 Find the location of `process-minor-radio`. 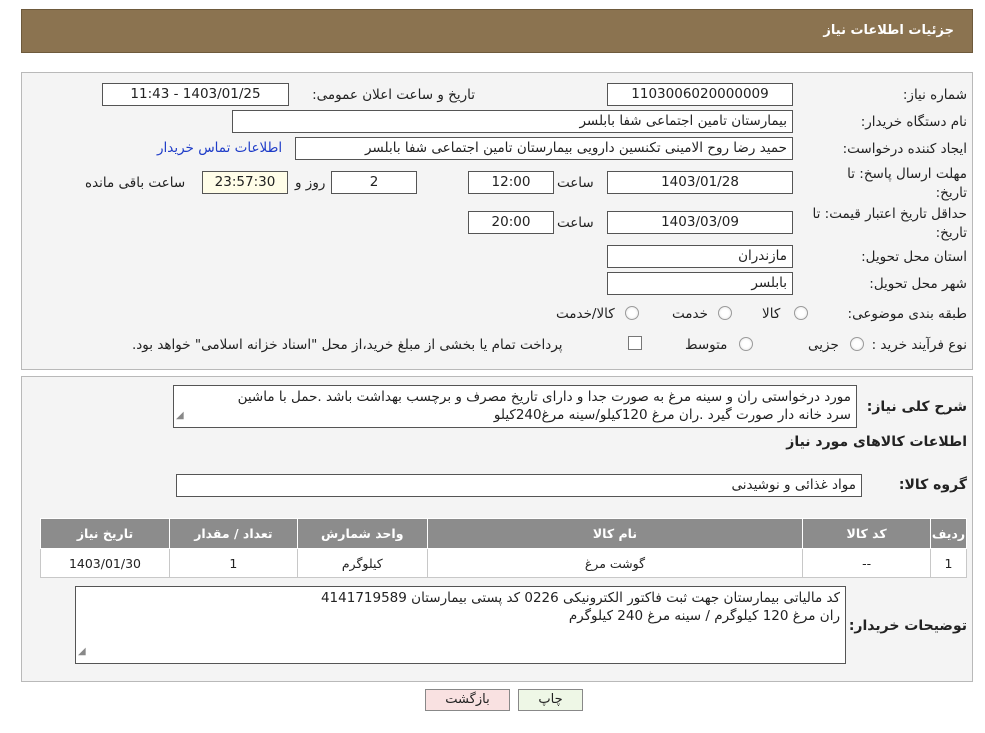

process-minor-radio is located at coordinates (857, 344).